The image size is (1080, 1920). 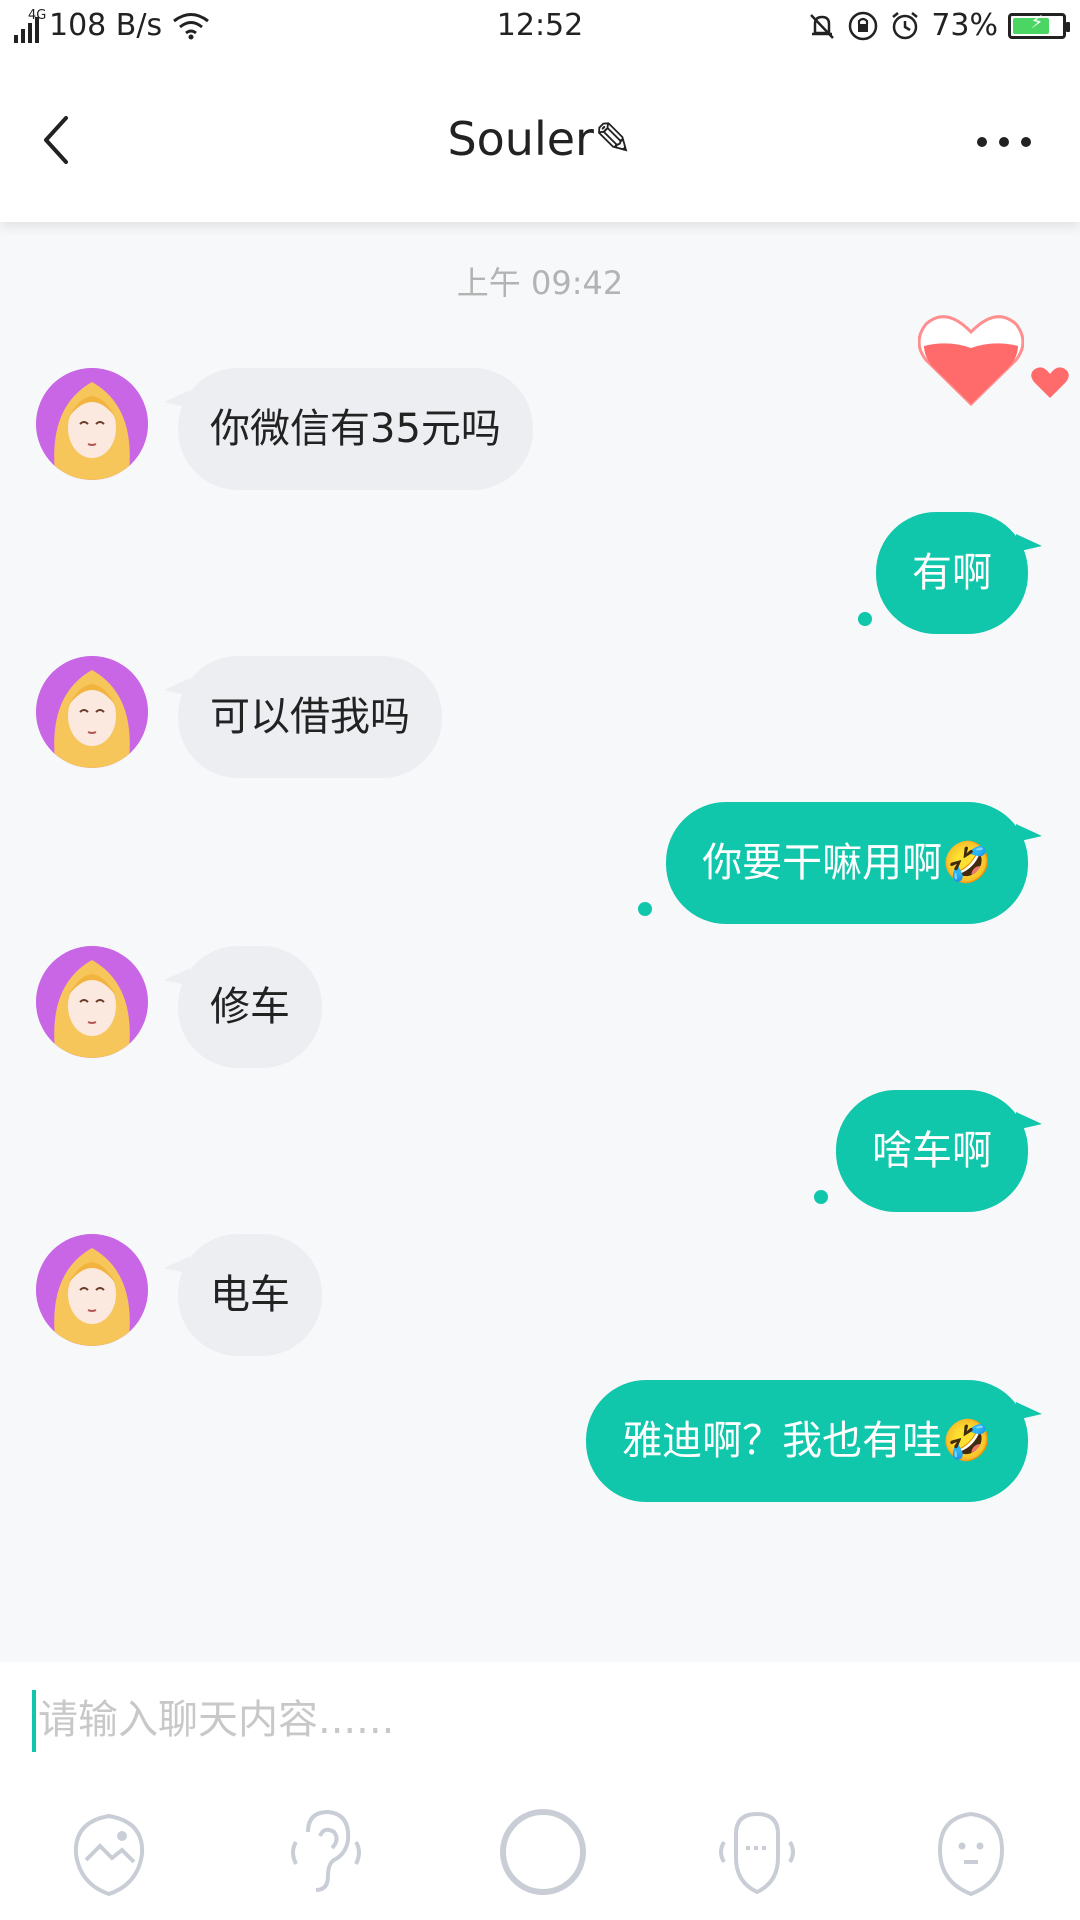 What do you see at coordinates (303, 717) in the screenshot?
I see `received-message-bubble: 可以借我吗` at bounding box center [303, 717].